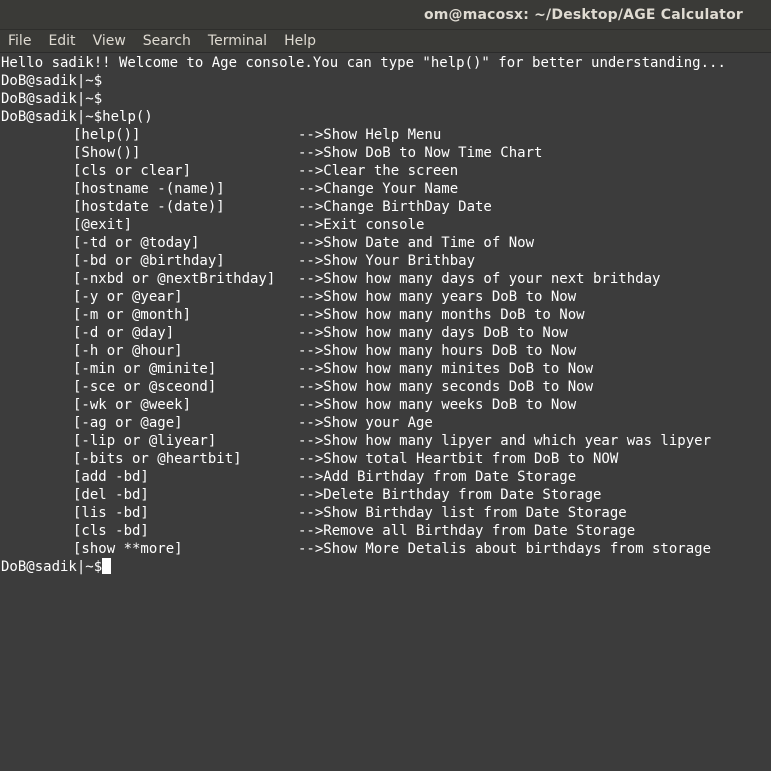  I want to click on window-title: om@macosx: ~/Desktop/AGE Calculator, so click(583, 14).